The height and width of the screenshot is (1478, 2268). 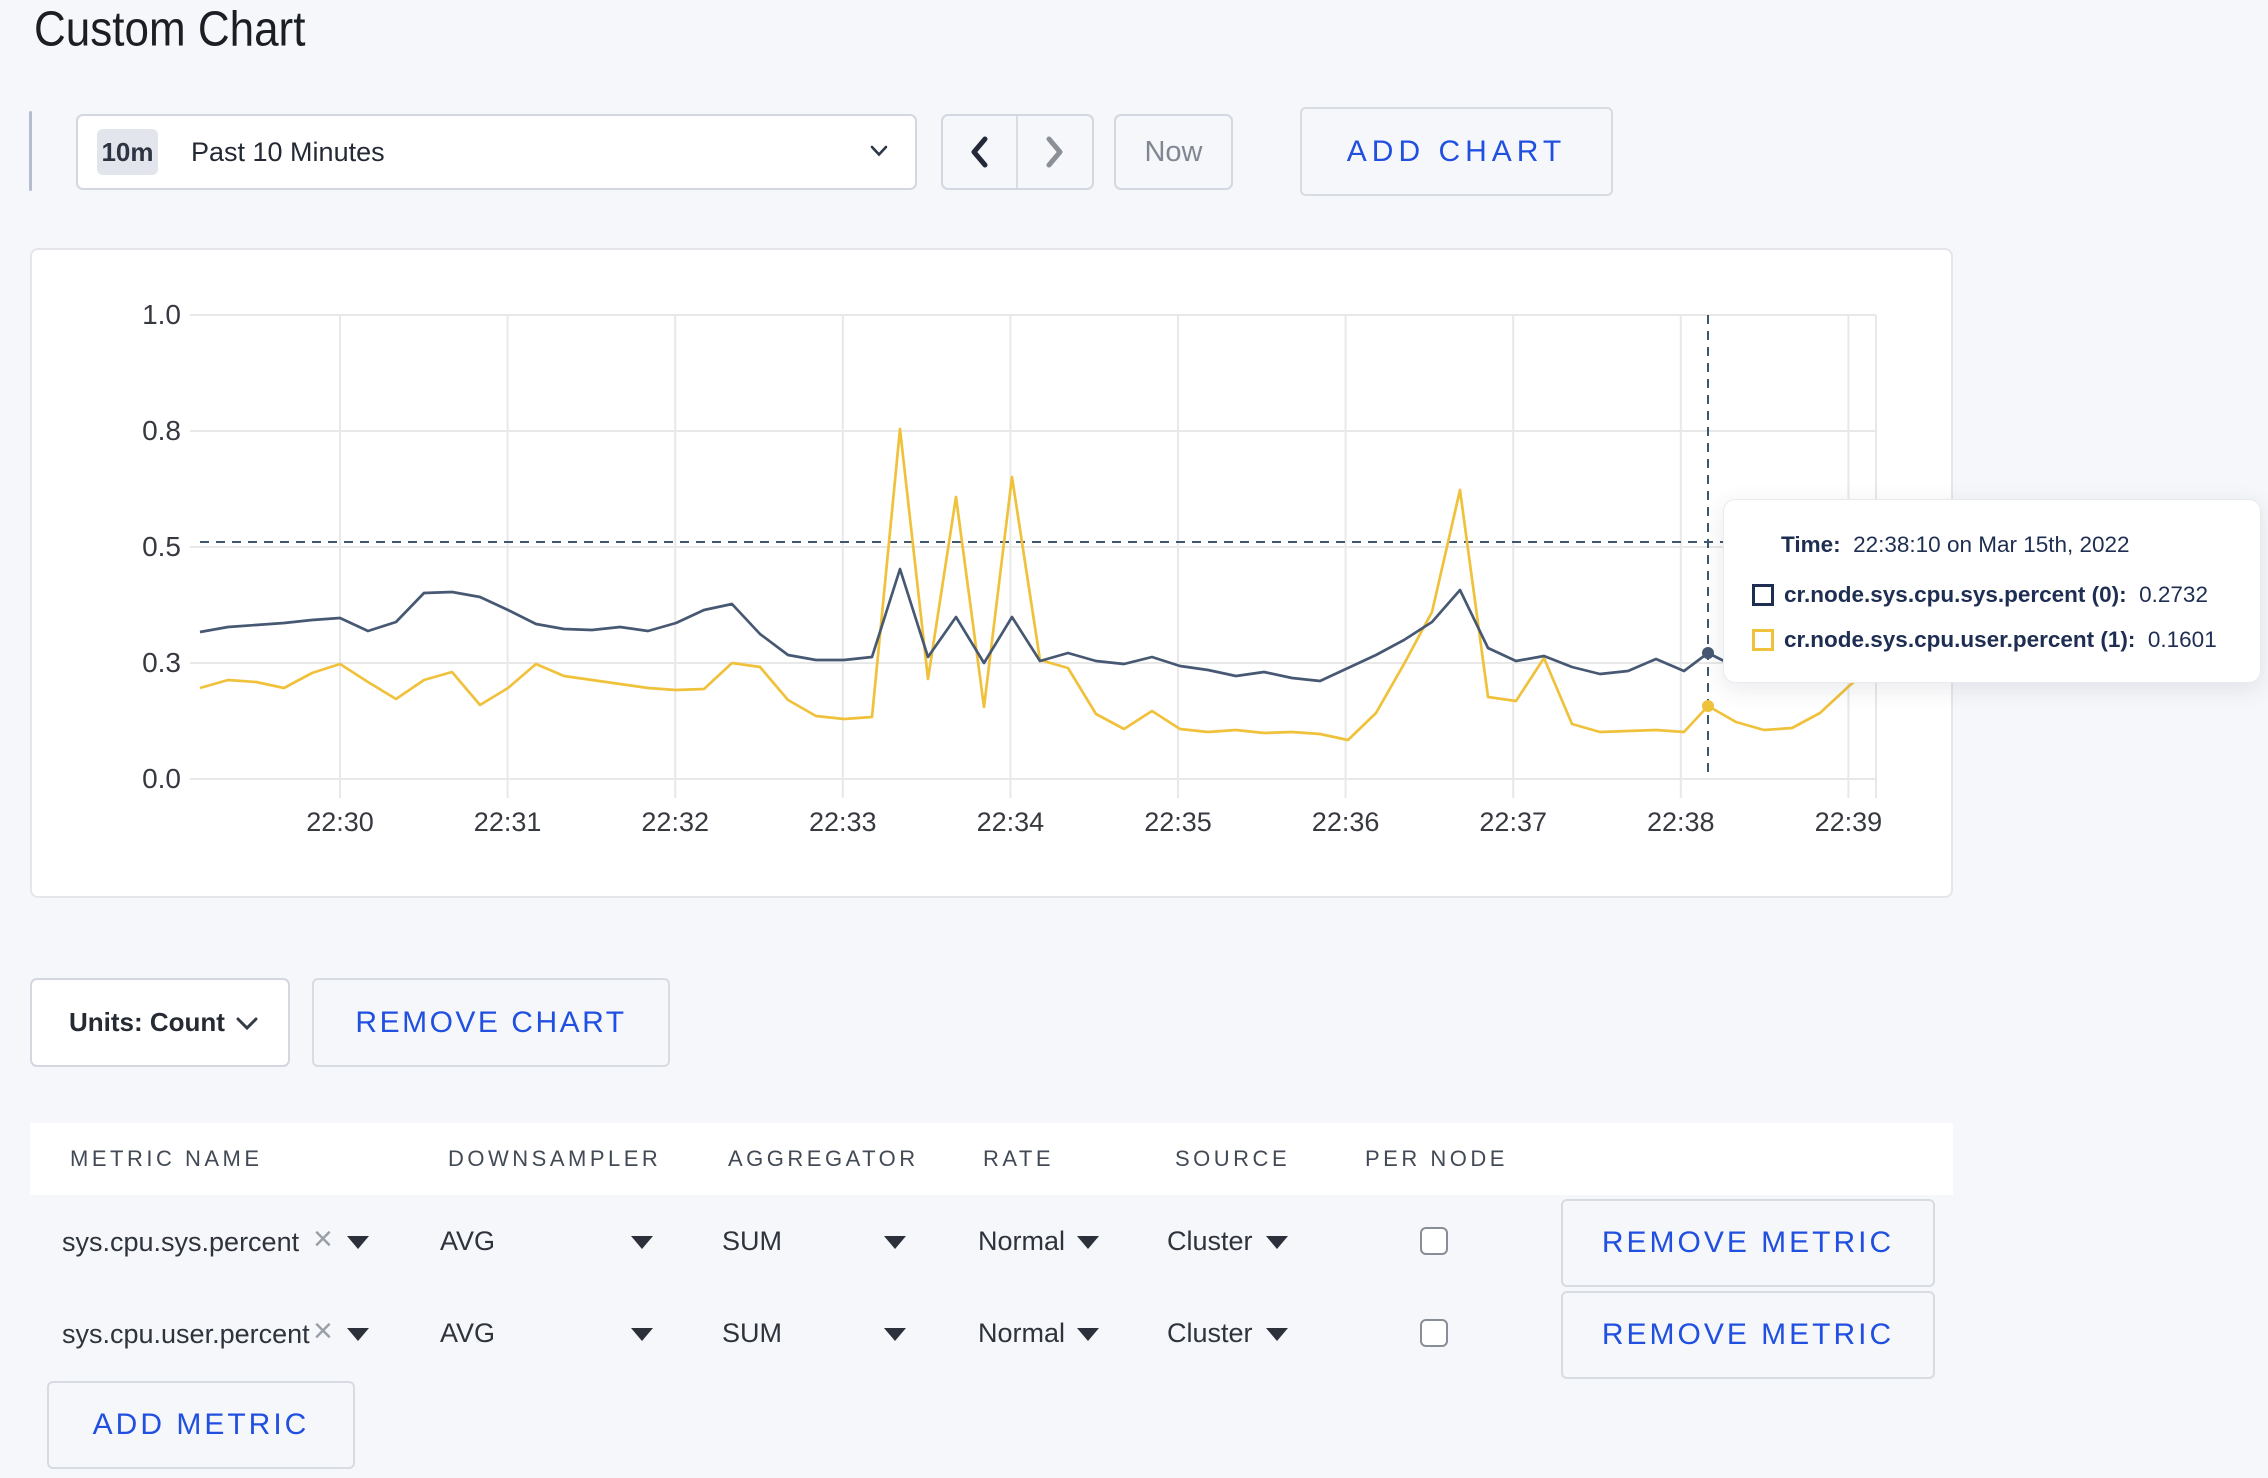 What do you see at coordinates (1346, 822) in the screenshot?
I see `svg-text: 22:36` at bounding box center [1346, 822].